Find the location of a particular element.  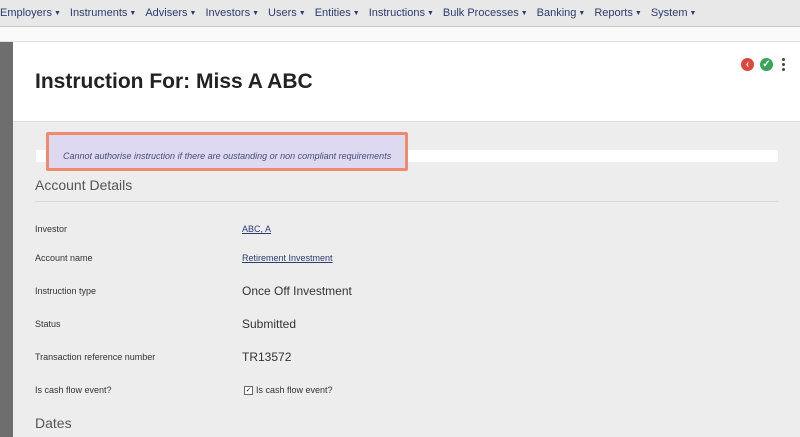

check-icon: ✓ is located at coordinates (766, 64).